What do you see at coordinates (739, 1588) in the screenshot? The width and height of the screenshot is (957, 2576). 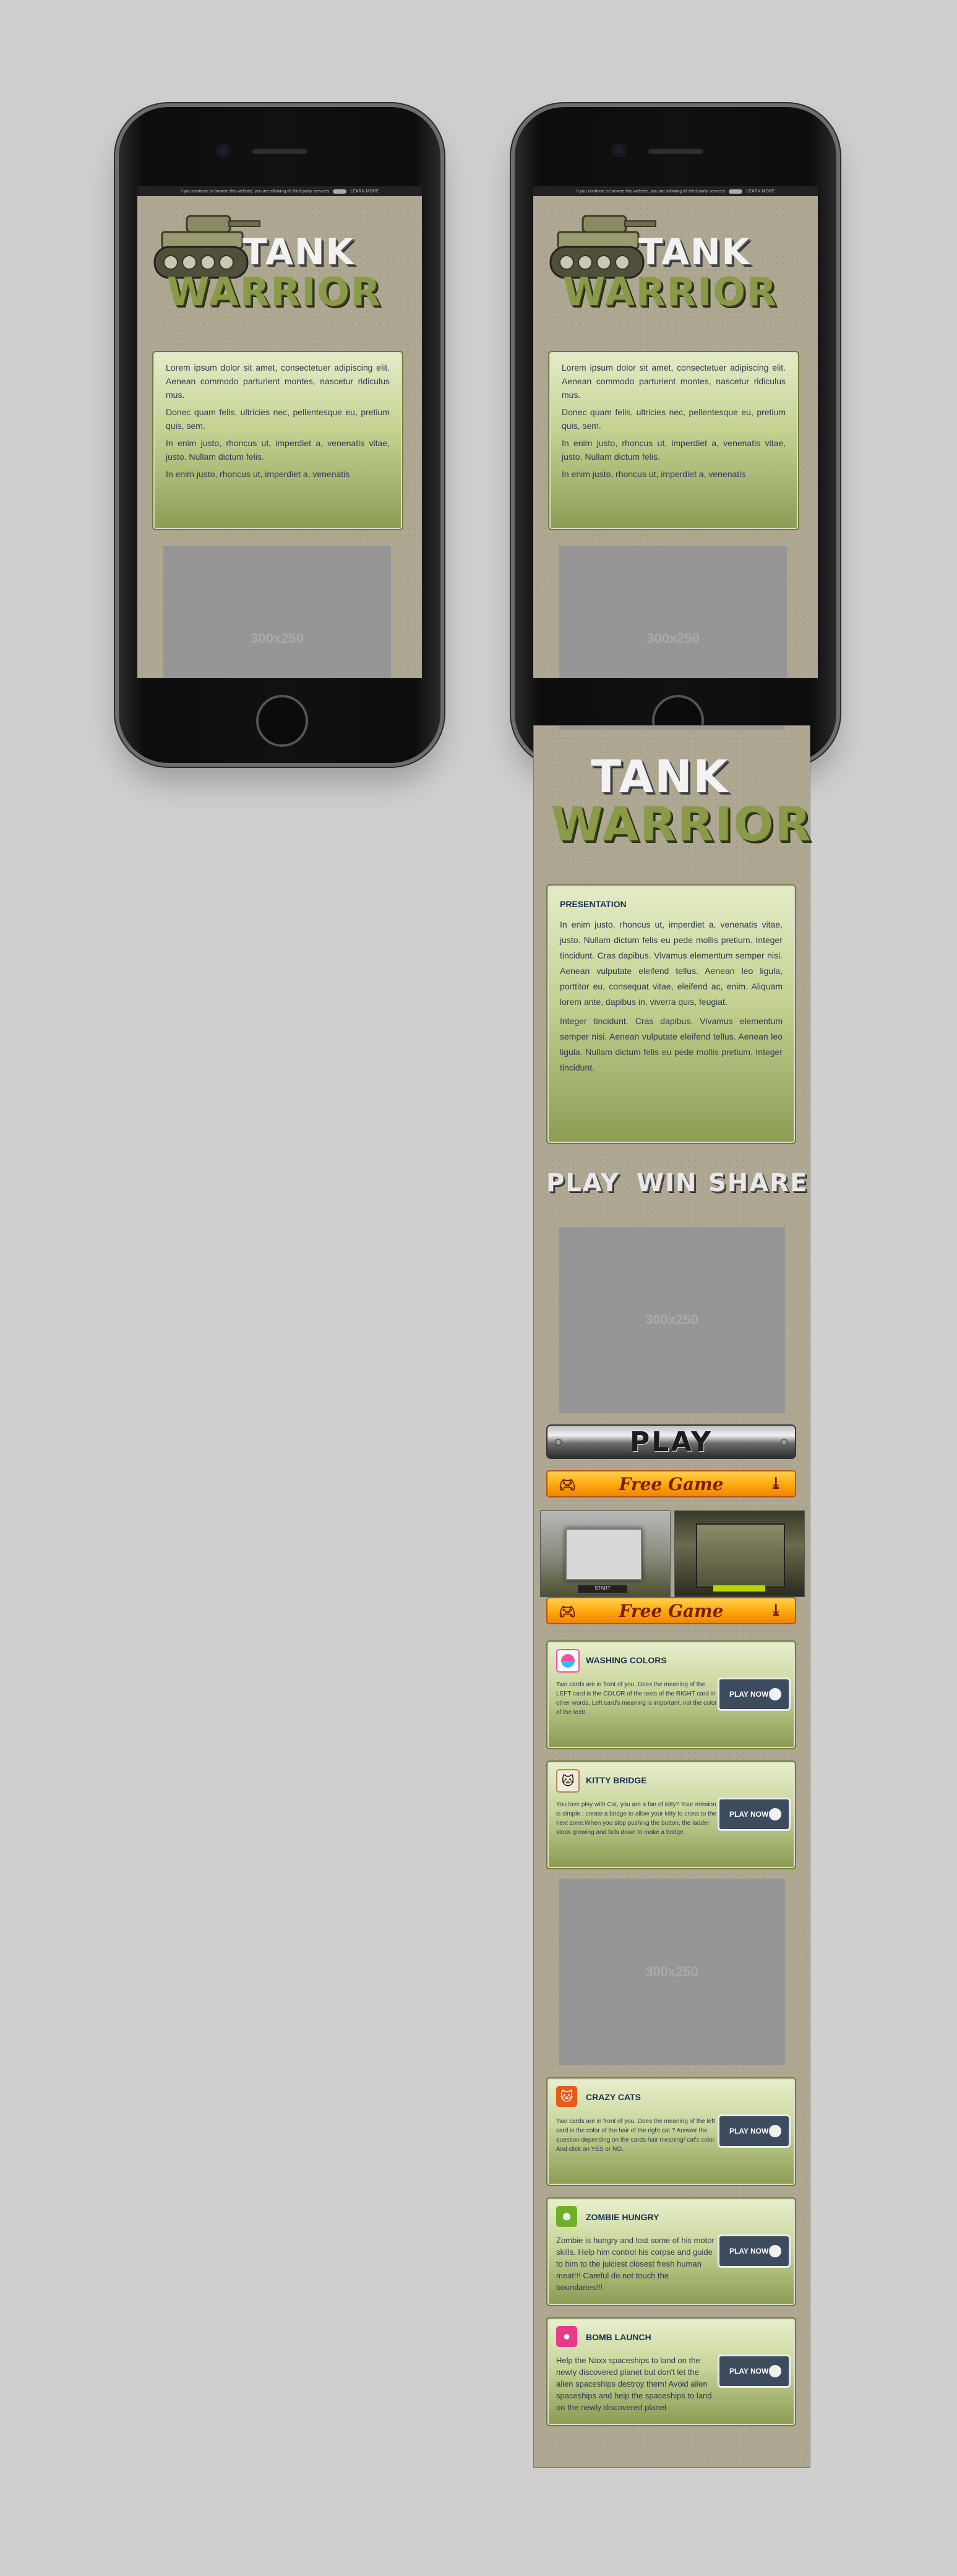 I see `screenshot-progress-bar` at bounding box center [739, 1588].